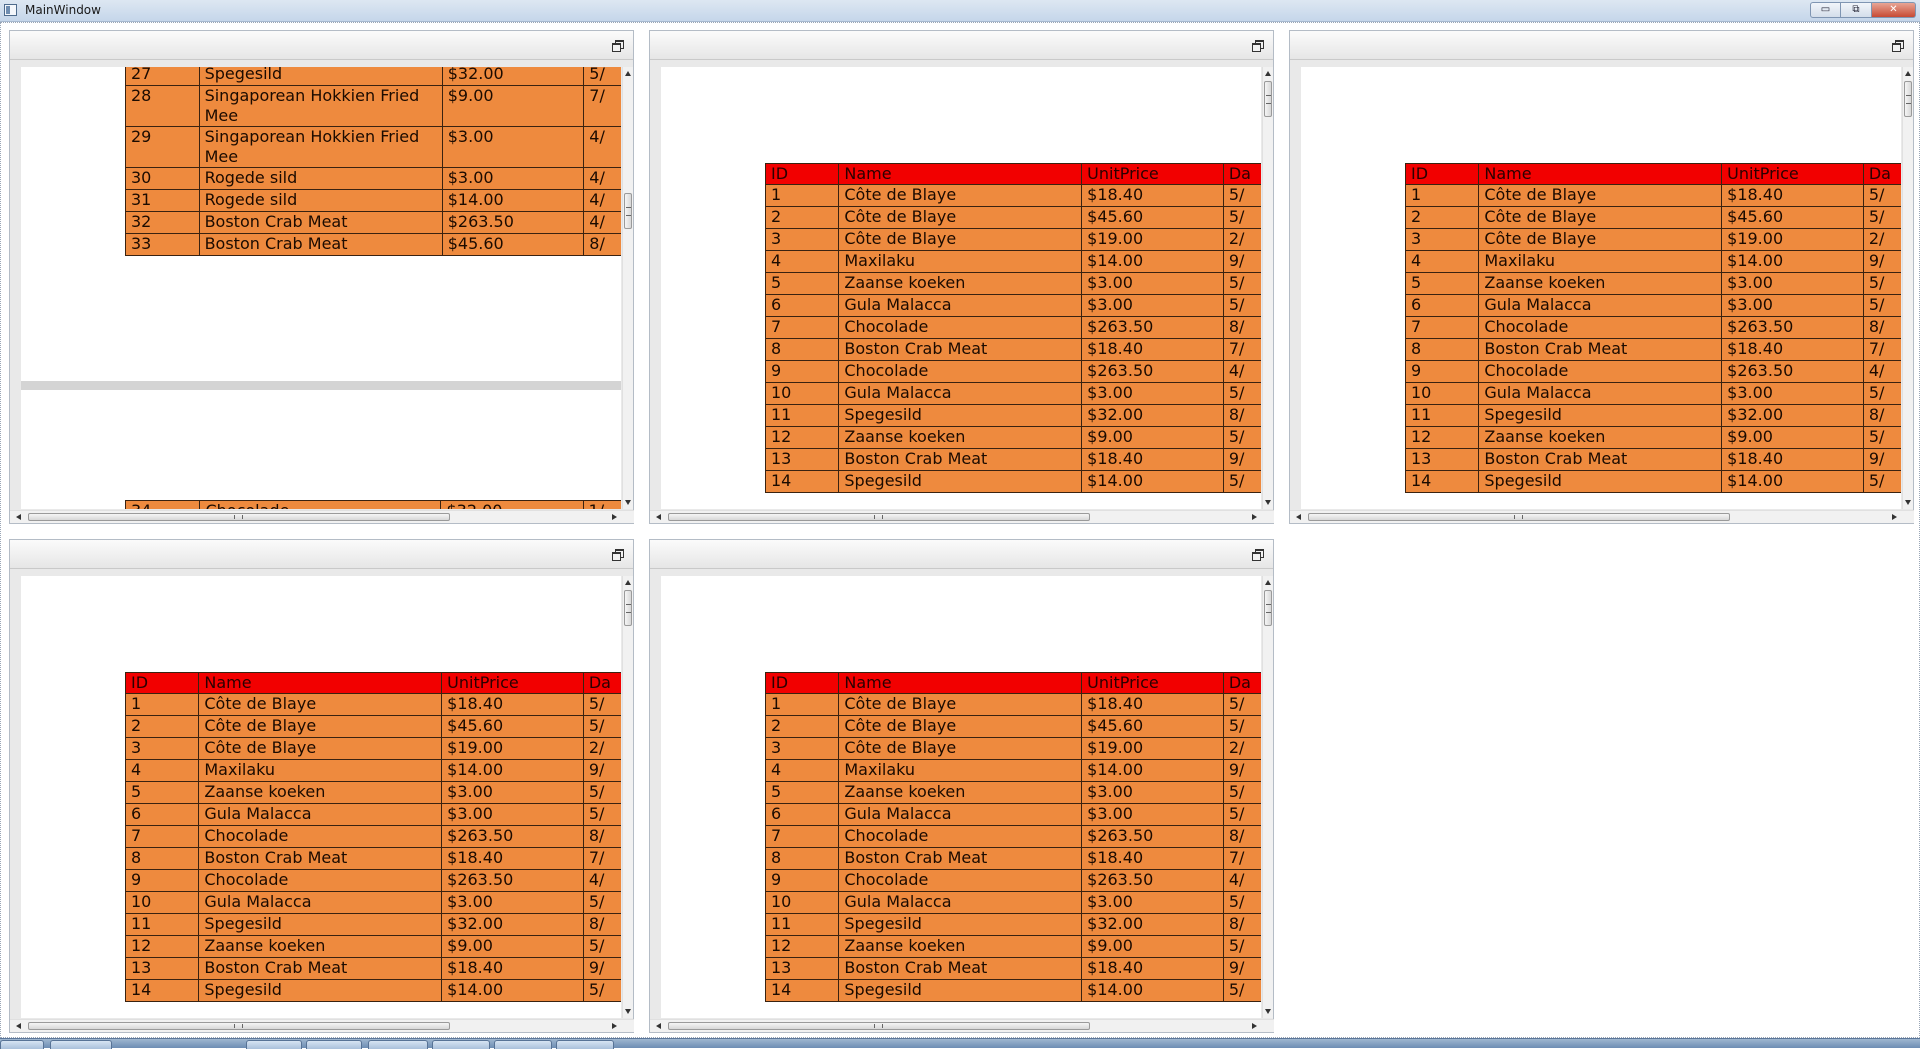 This screenshot has height=1049, width=1920. I want to click on table-row: 34Chocolade$32.001/, so click(372, 504).